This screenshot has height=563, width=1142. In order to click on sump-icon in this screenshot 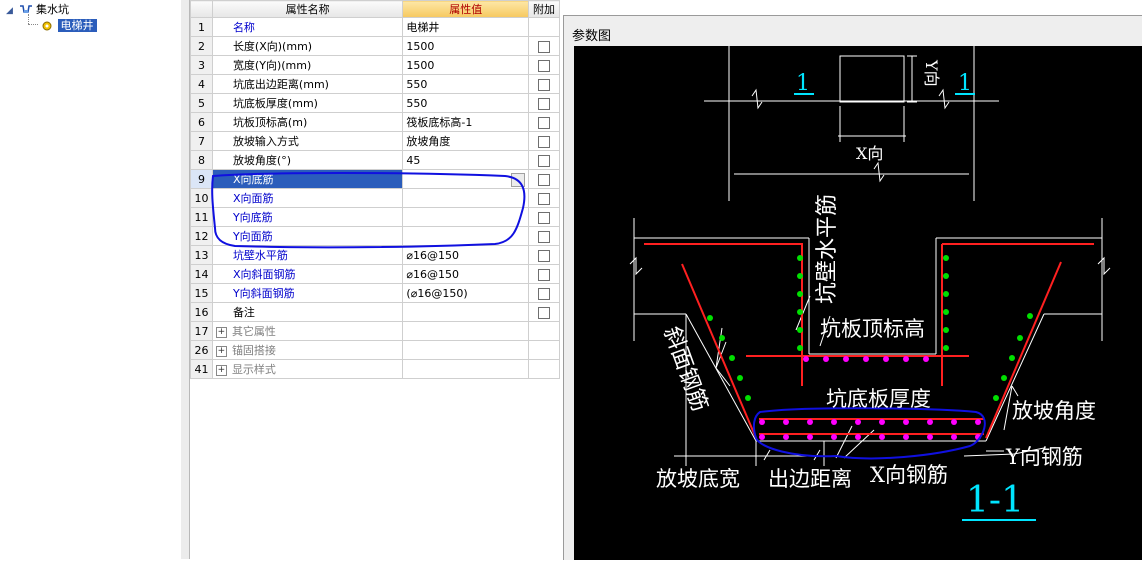, I will do `click(25, 9)`.